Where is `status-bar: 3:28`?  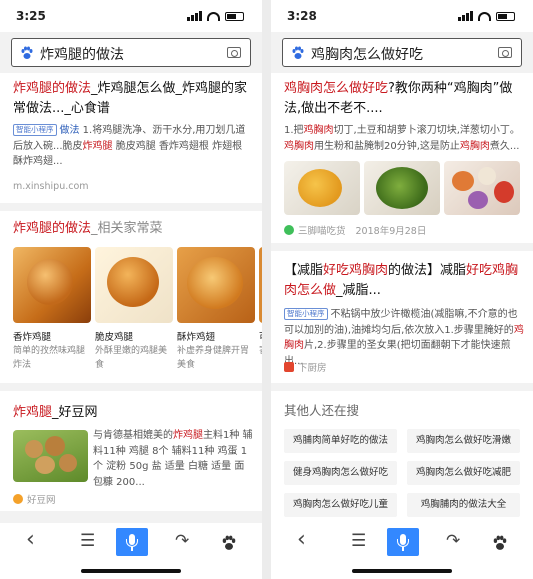
status-bar: 3:28 is located at coordinates (402, 16).